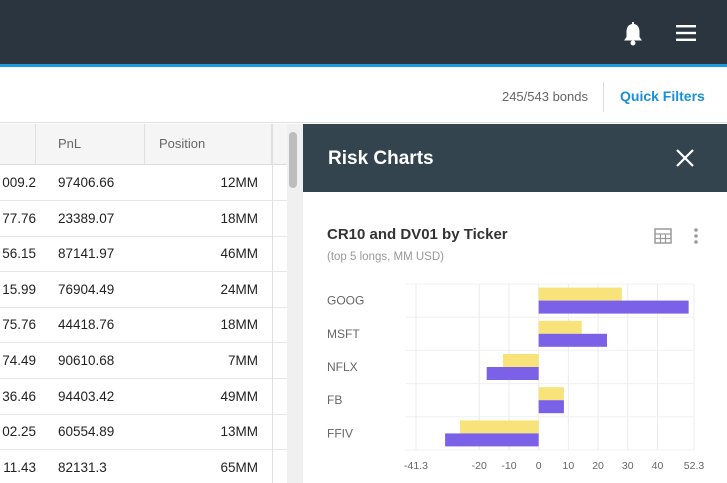 Image resolution: width=727 pixels, height=483 pixels. What do you see at coordinates (208, 144) in the screenshot?
I see `column-header-position: Position` at bounding box center [208, 144].